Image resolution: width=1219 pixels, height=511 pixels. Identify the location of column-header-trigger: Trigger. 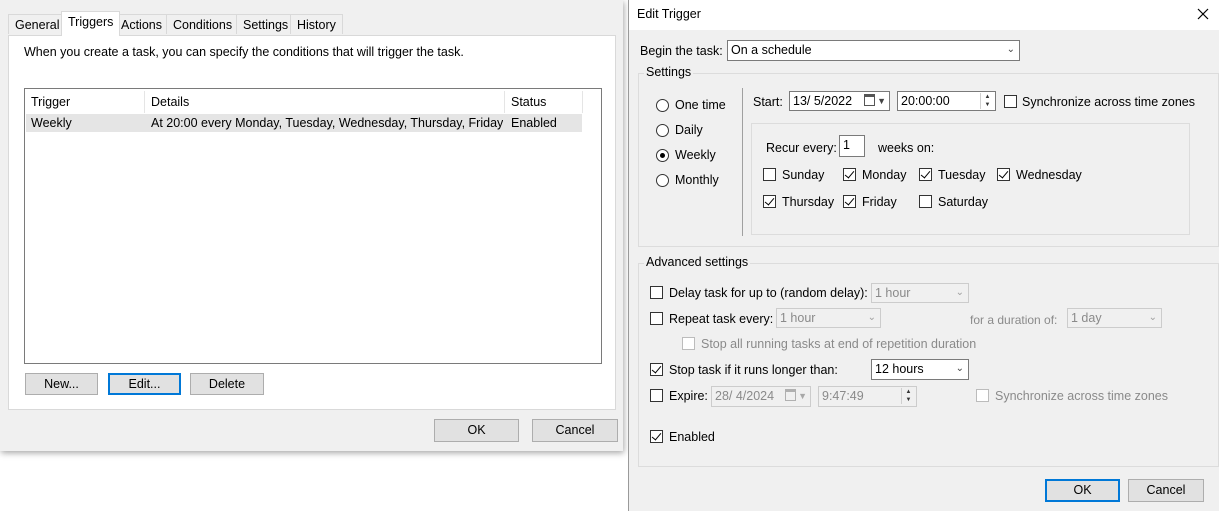
(85, 102).